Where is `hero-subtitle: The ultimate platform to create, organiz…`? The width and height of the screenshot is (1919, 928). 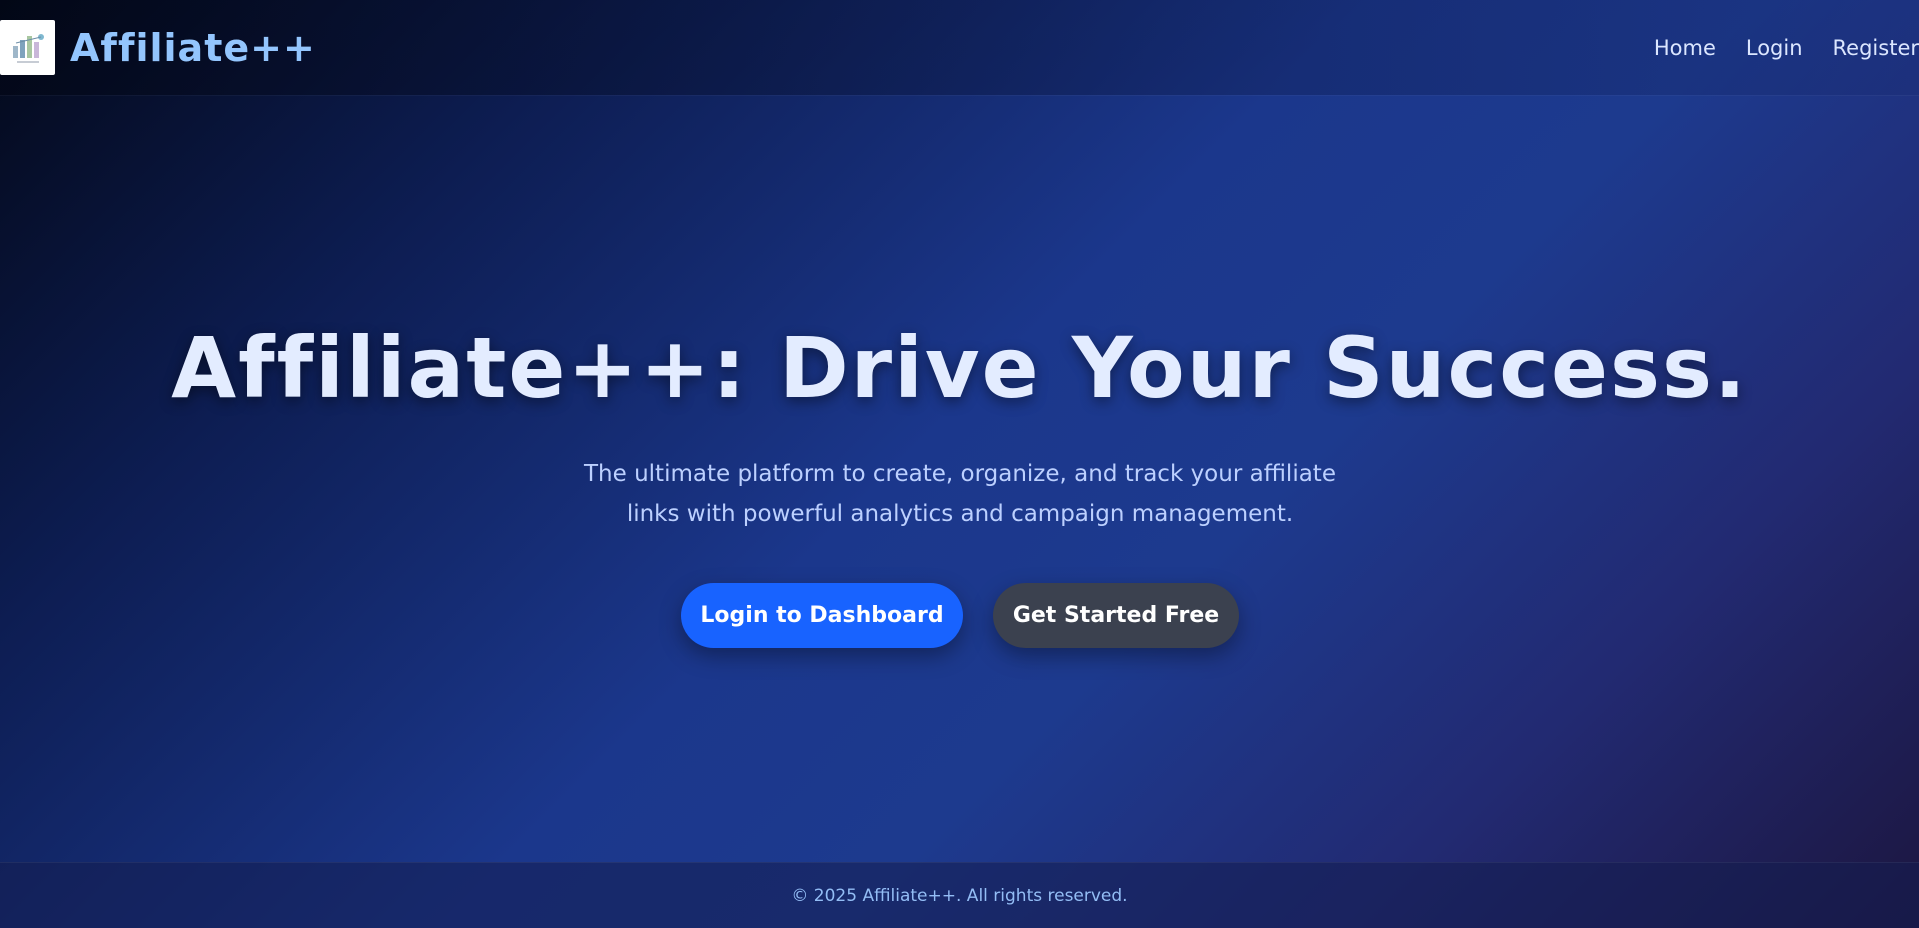 hero-subtitle: The ultimate platform to create, organiz… is located at coordinates (960, 494).